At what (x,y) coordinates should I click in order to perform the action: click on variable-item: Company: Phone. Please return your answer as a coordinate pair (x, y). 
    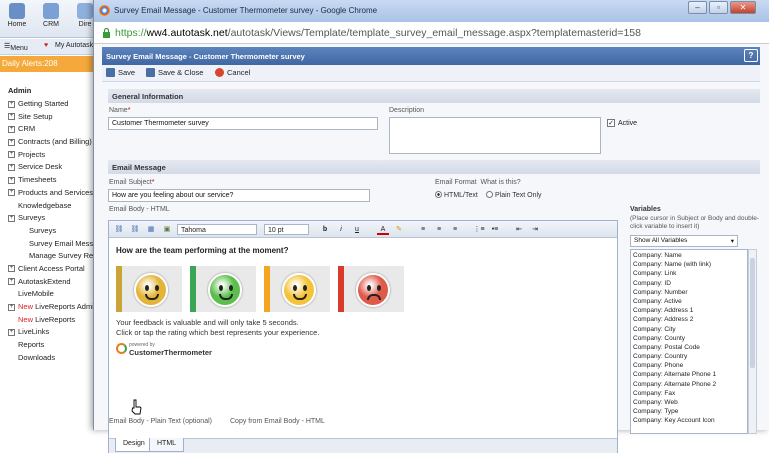
    Looking at the image, I should click on (689, 365).